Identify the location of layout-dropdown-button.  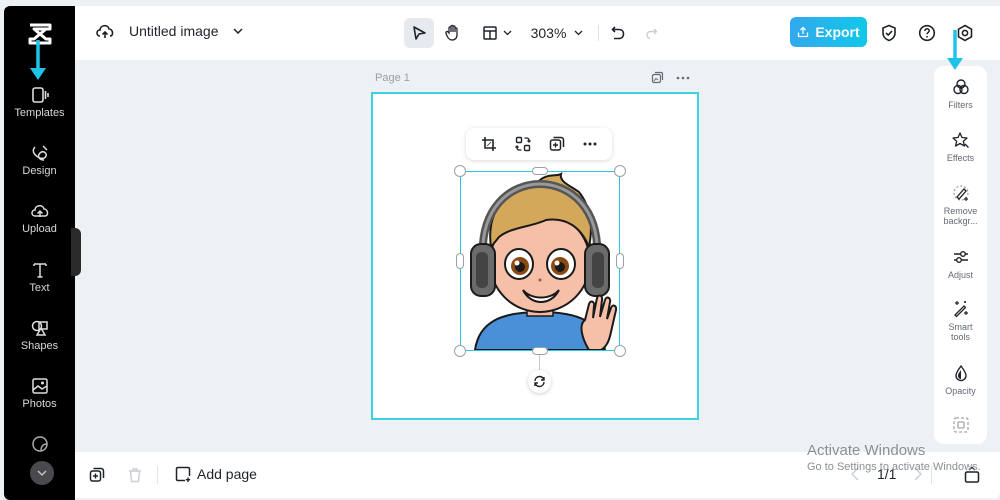
(497, 33).